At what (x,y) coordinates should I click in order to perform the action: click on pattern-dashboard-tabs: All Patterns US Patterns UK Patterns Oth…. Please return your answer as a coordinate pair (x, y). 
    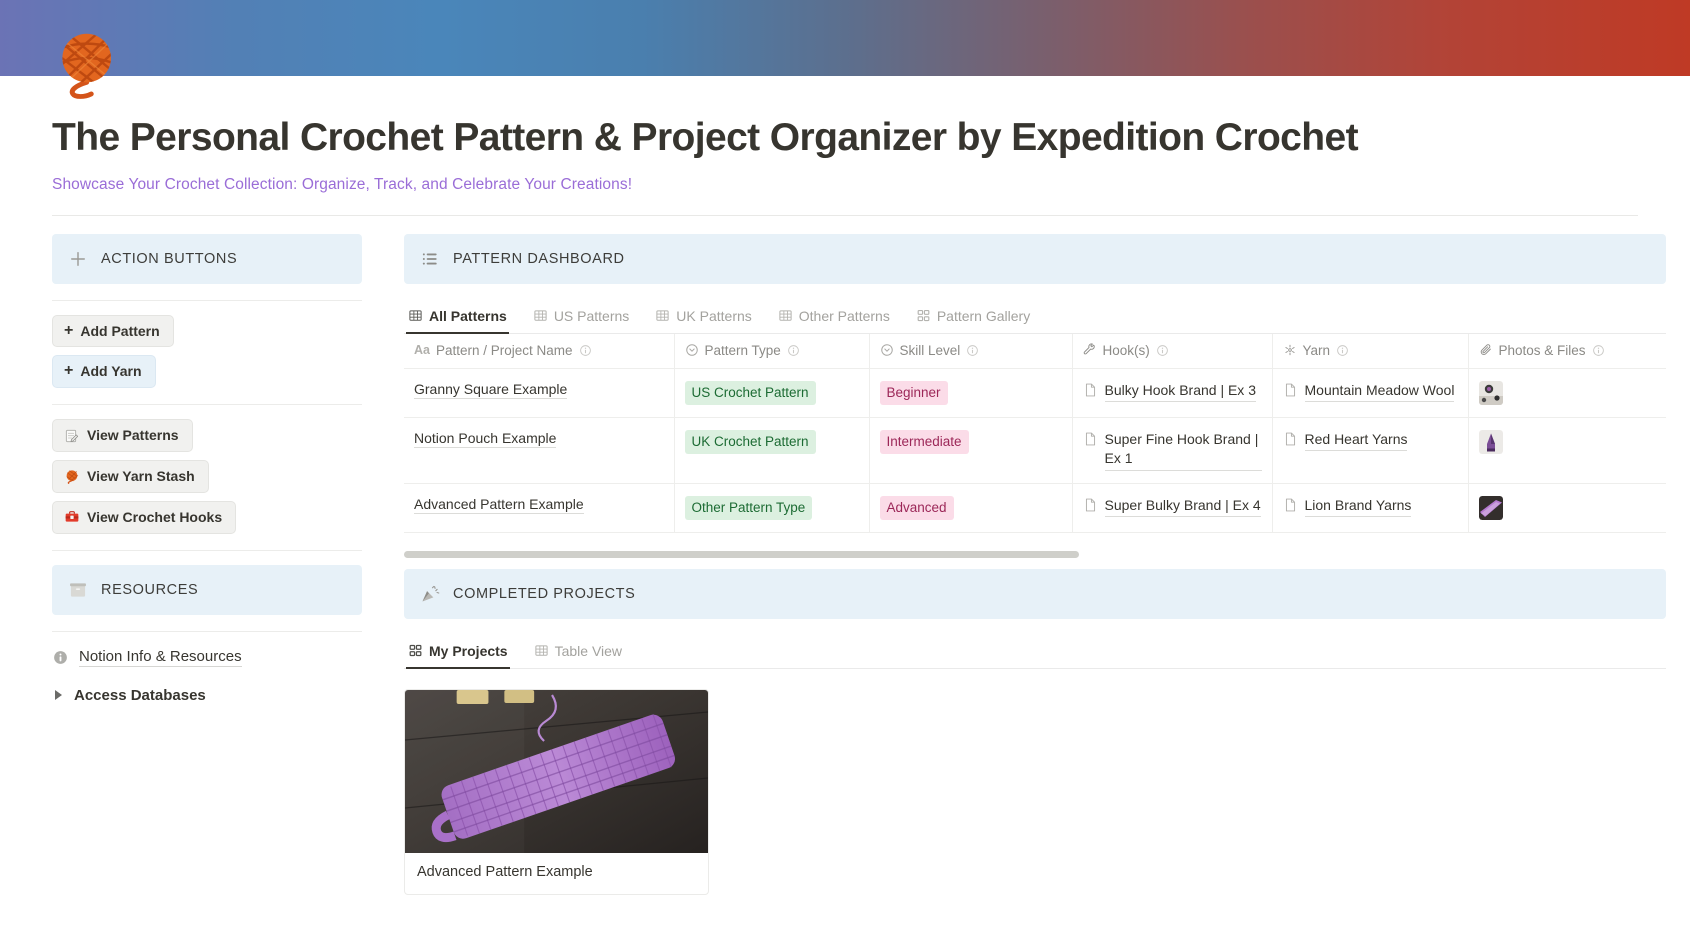
    Looking at the image, I should click on (1035, 318).